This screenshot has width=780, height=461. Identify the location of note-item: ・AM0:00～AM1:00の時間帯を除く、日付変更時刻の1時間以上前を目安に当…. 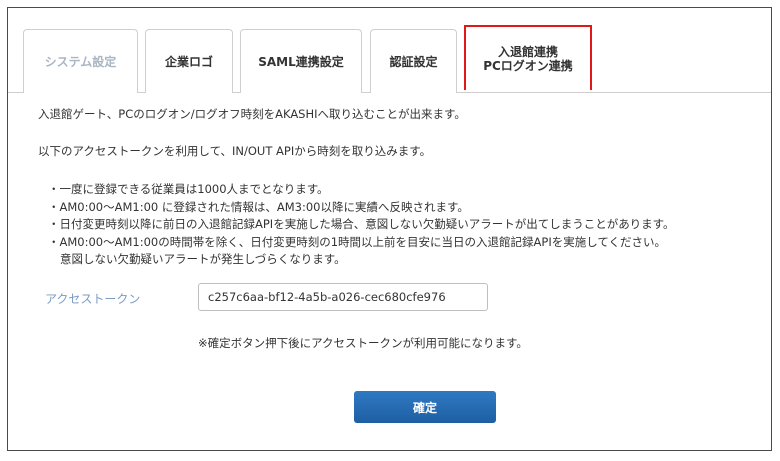
(357, 241).